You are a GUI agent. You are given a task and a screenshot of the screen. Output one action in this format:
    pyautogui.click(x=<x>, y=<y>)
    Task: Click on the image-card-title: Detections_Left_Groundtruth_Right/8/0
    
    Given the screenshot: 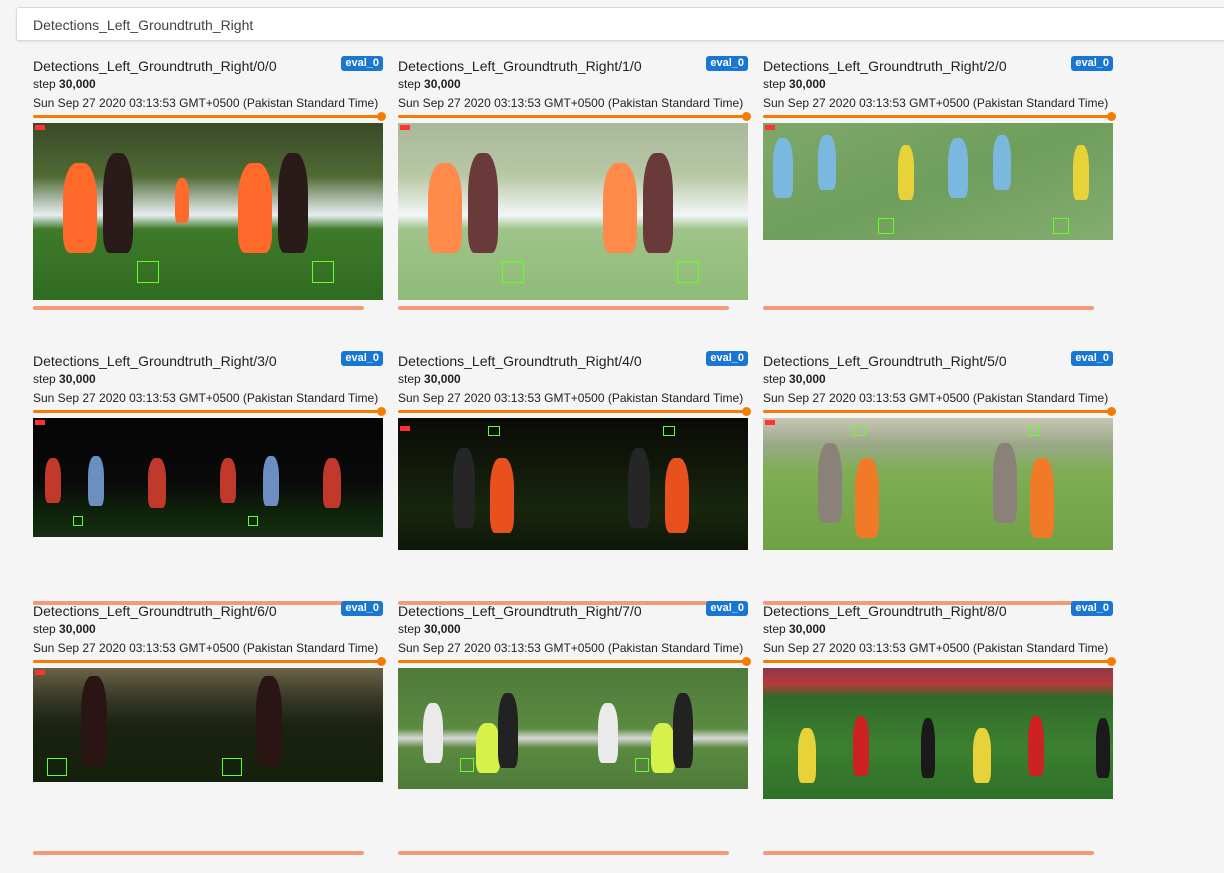 What is the action you would take?
    pyautogui.click(x=885, y=611)
    